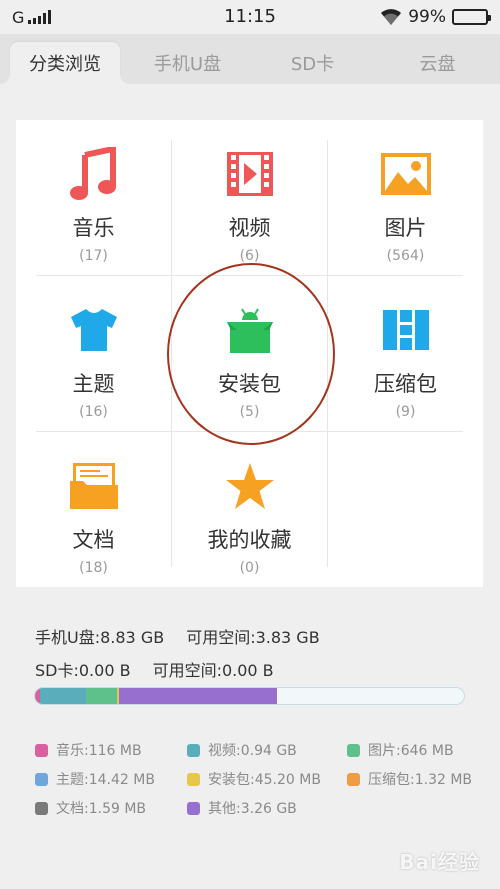 The height and width of the screenshot is (889, 500). What do you see at coordinates (405, 256) in the screenshot?
I see `category-count: (564)` at bounding box center [405, 256].